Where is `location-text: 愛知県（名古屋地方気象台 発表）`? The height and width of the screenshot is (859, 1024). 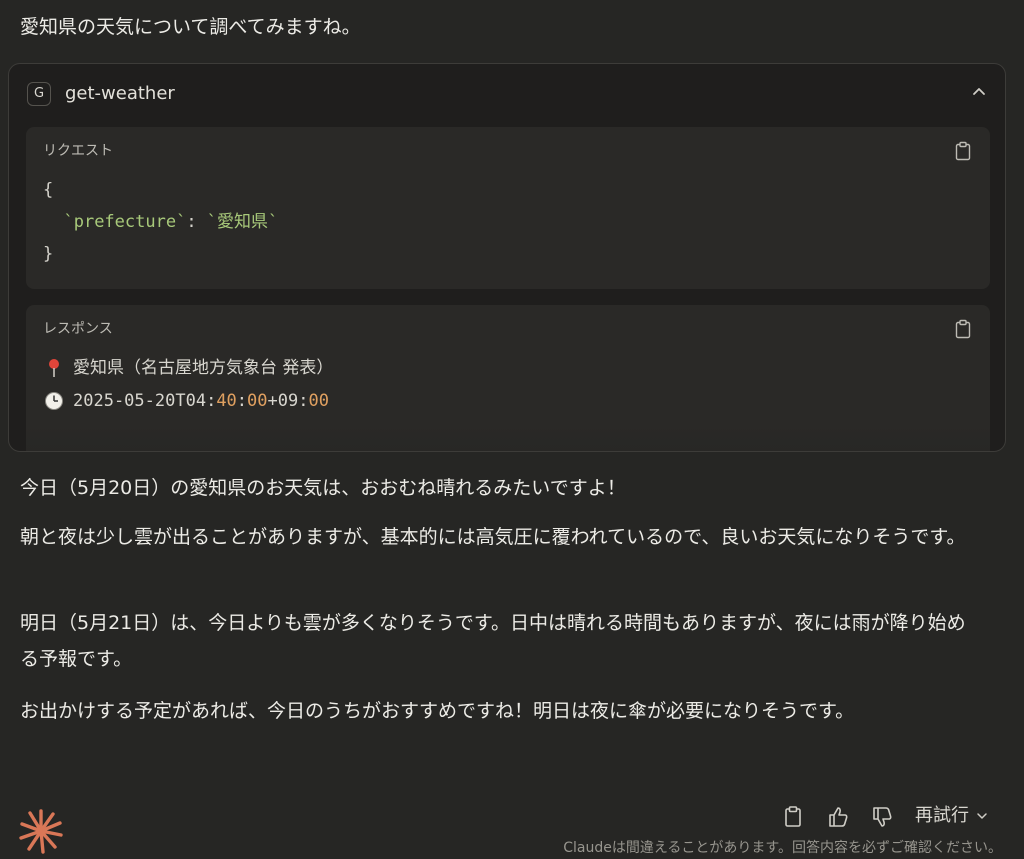
location-text: 愛知県（名古屋地方気象台 発表） is located at coordinates (203, 368).